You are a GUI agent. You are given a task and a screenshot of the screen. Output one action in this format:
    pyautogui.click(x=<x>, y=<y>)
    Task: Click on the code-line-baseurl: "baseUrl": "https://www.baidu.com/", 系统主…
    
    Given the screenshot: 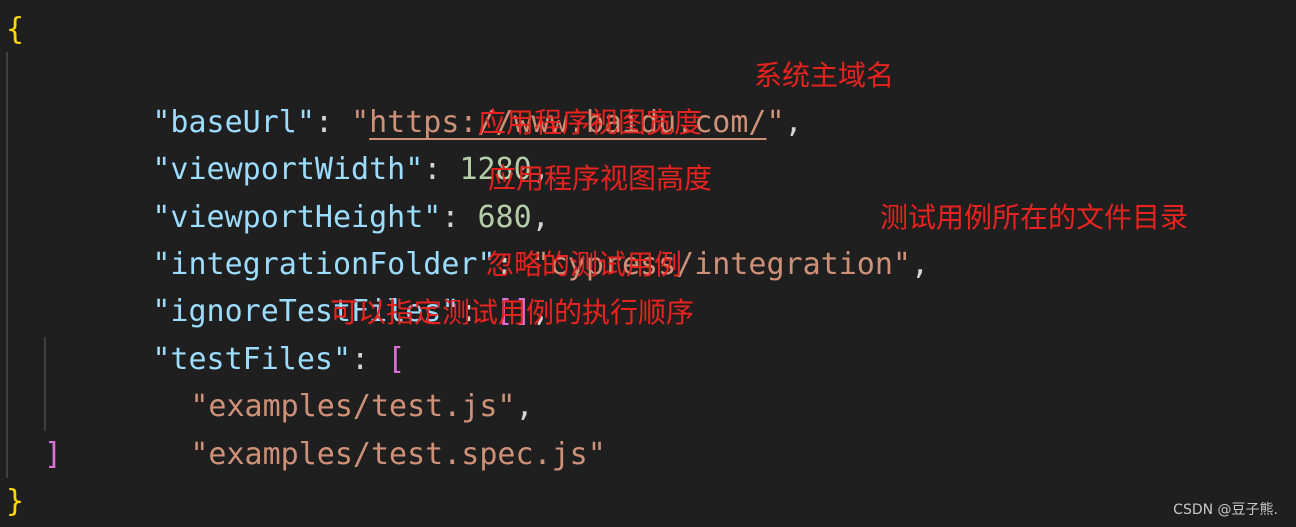 What is the action you would take?
    pyautogui.click(x=447, y=96)
    